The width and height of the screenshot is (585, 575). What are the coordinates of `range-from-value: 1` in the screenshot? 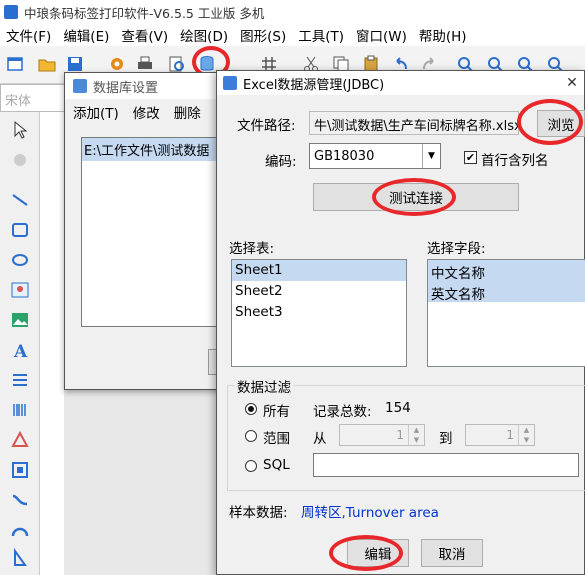 It's located at (400, 435).